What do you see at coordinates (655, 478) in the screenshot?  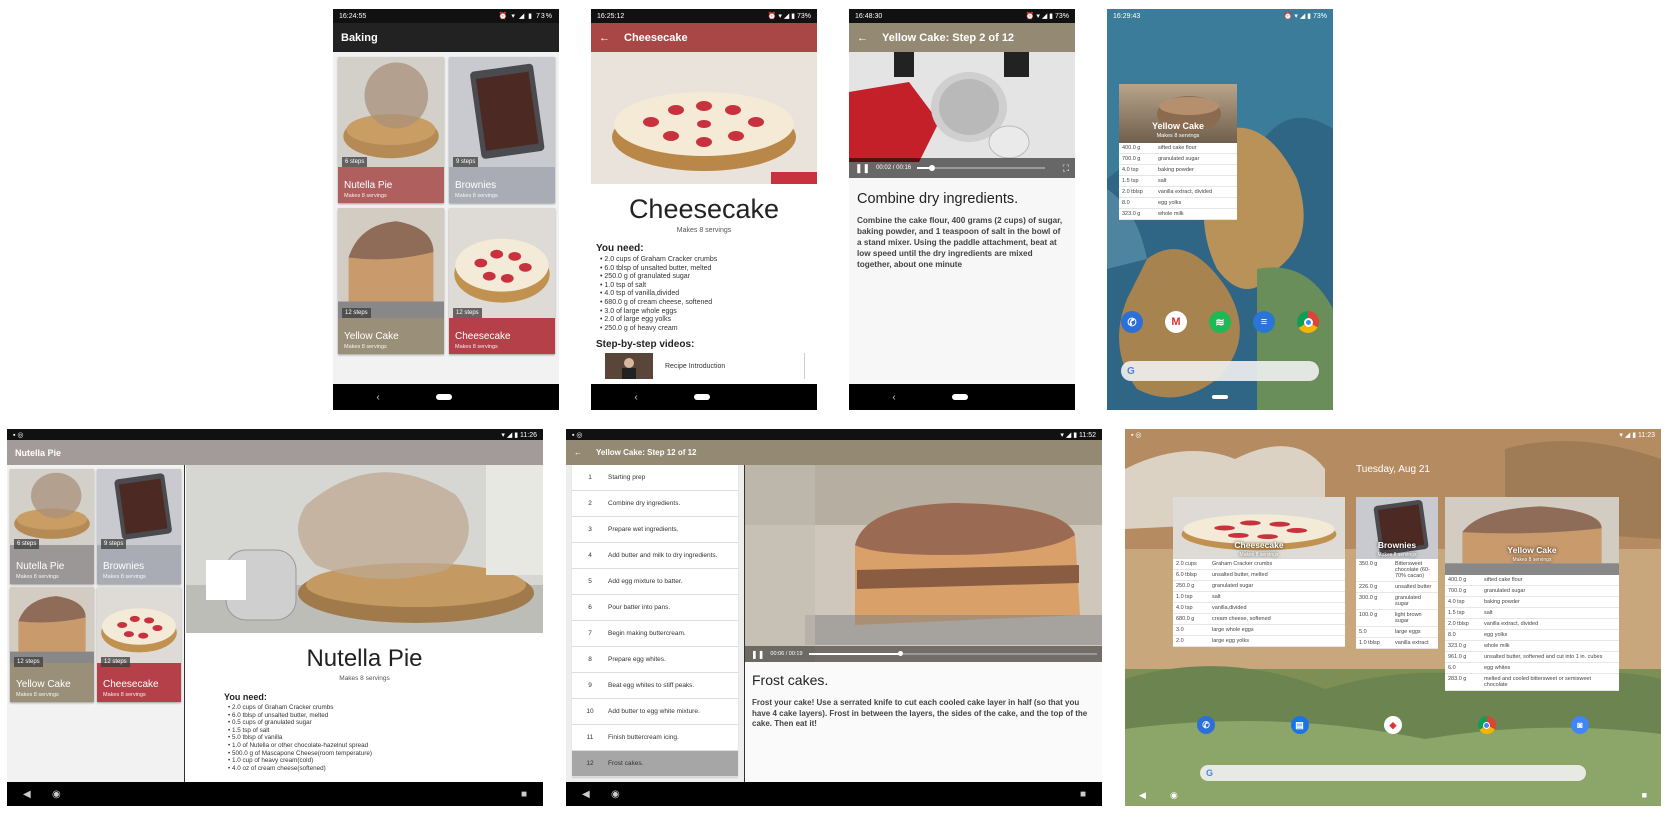 I see `step-list-item-1: 1 Starting prep` at bounding box center [655, 478].